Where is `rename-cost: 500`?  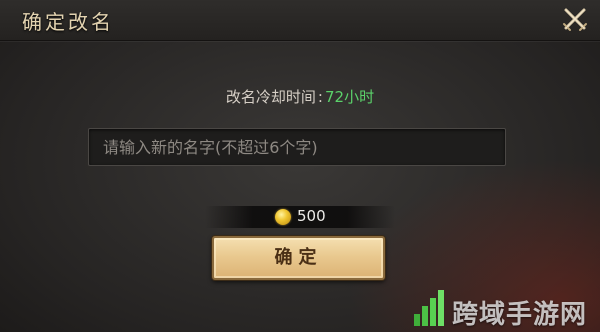
rename-cost: 500 is located at coordinates (300, 217).